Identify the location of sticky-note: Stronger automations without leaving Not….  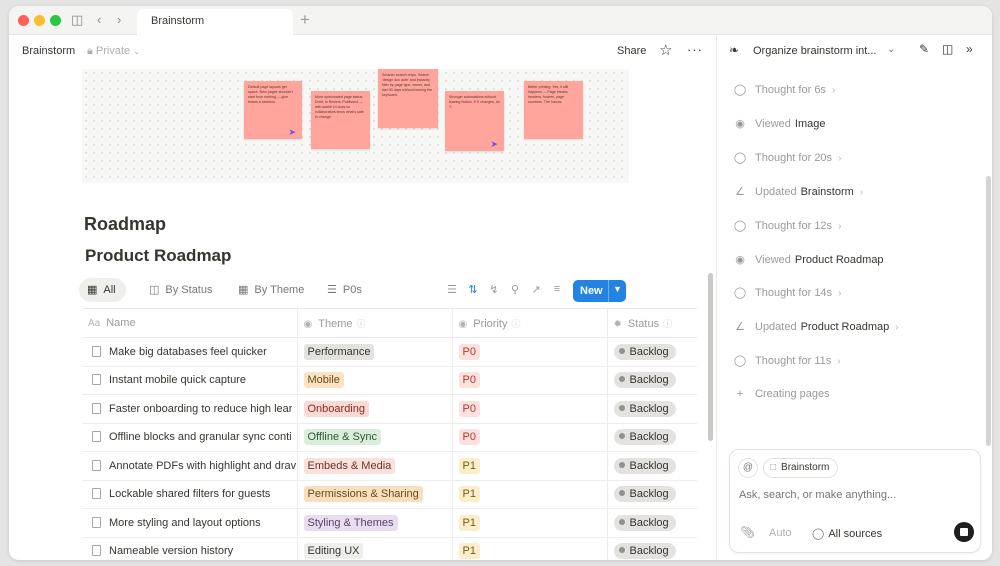
(474, 121).